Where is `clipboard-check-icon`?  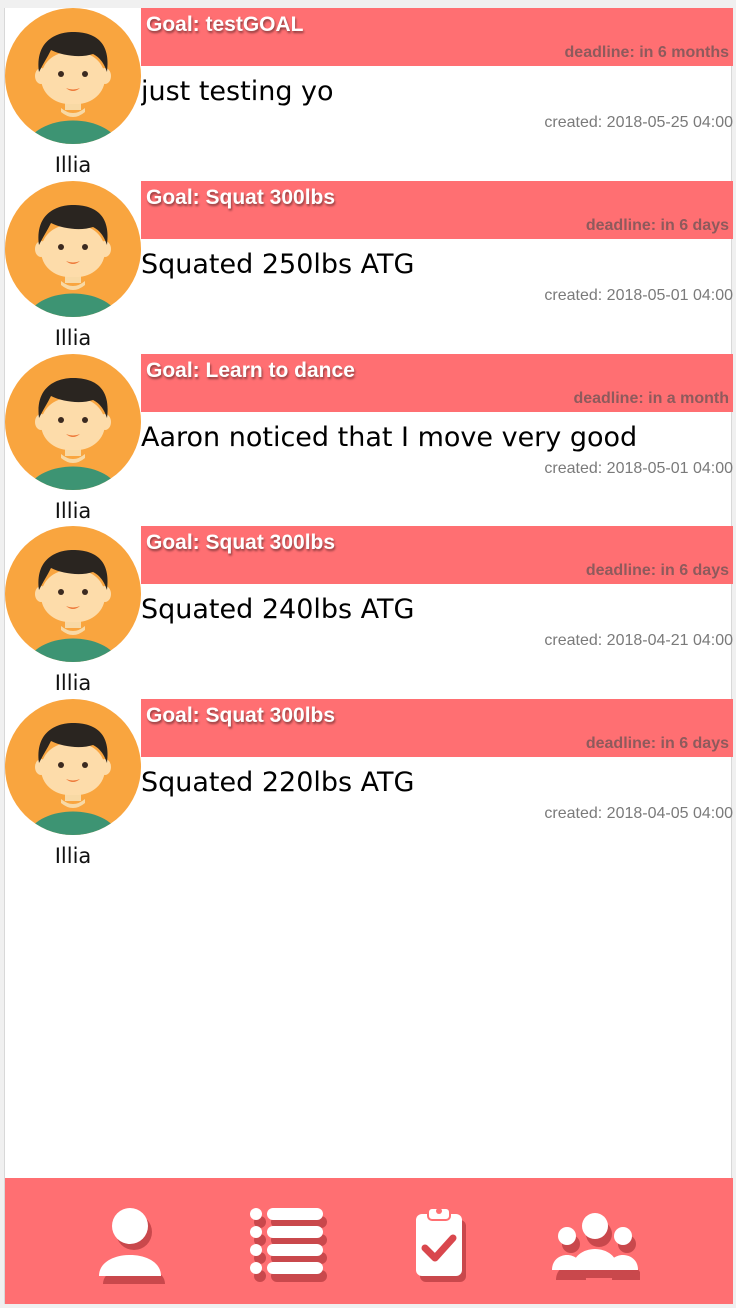
clipboard-check-icon is located at coordinates (441, 1244).